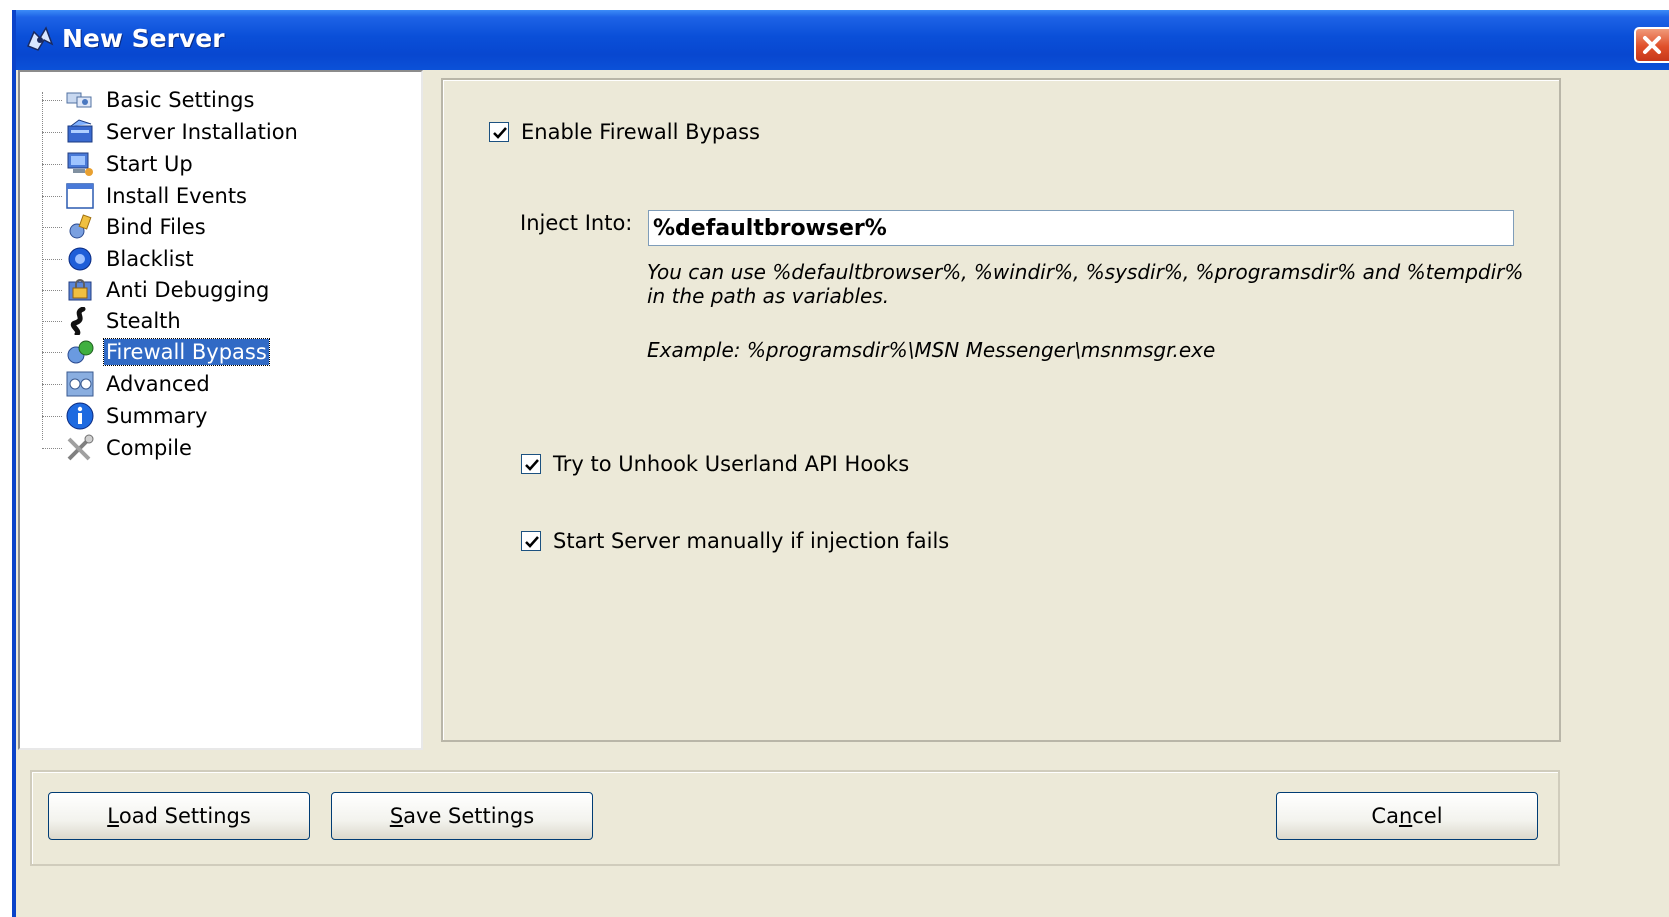 Image resolution: width=1669 pixels, height=917 pixels. What do you see at coordinates (1427, 816) in the screenshot?
I see `button-label: cel` at bounding box center [1427, 816].